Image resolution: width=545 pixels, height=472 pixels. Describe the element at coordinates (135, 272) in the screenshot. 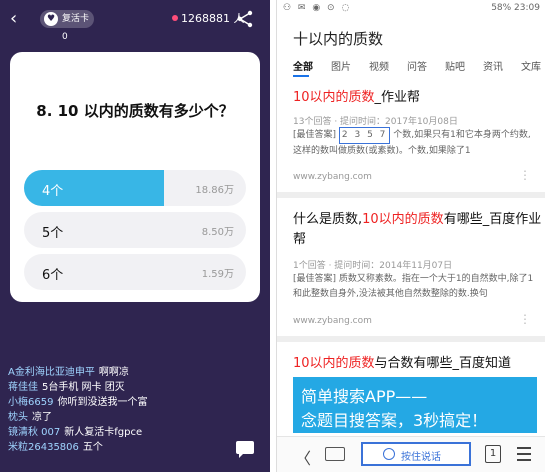

I see `answer-option-c: 6个 1.59万` at that location.